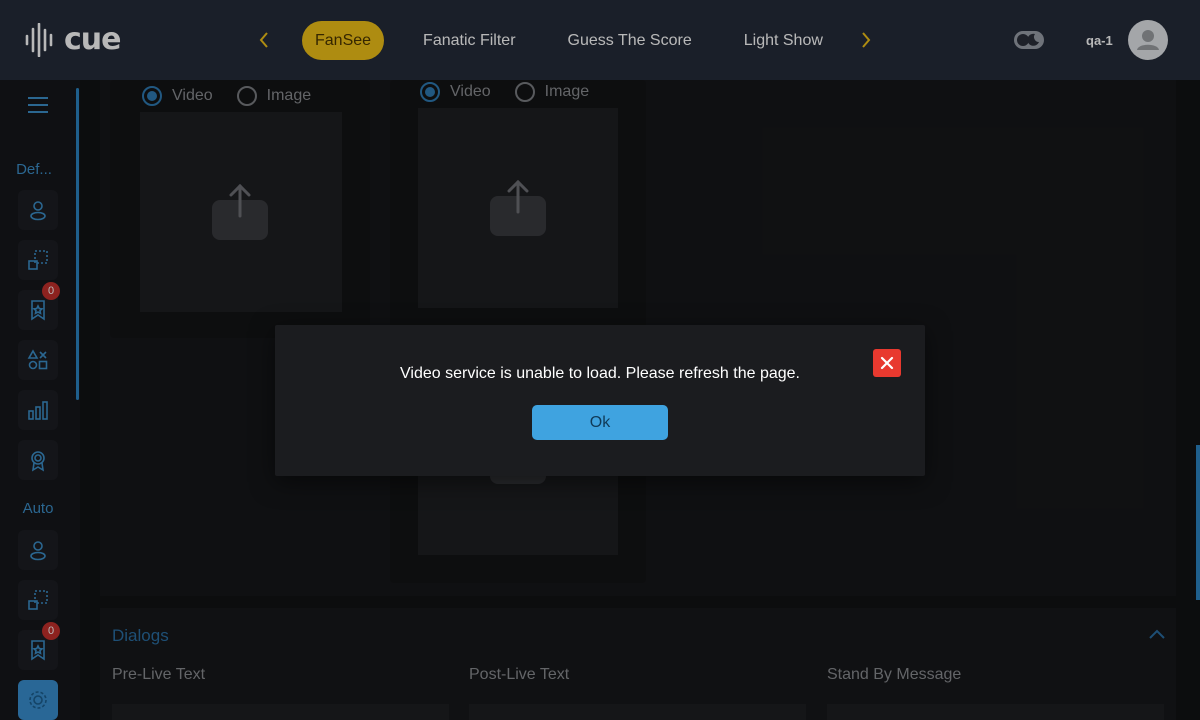  I want to click on close-button, so click(887, 363).